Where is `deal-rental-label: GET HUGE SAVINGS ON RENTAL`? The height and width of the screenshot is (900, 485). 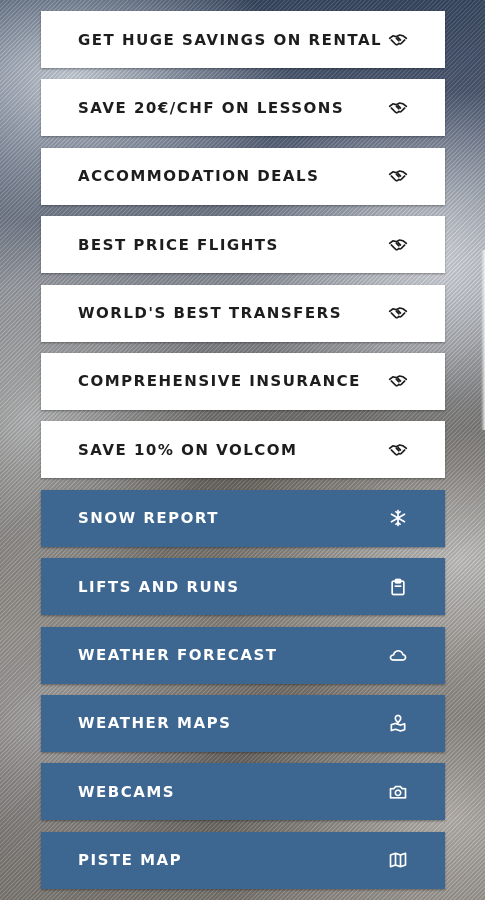
deal-rental-label: GET HUGE SAVINGS ON RENTAL is located at coordinates (230, 39).